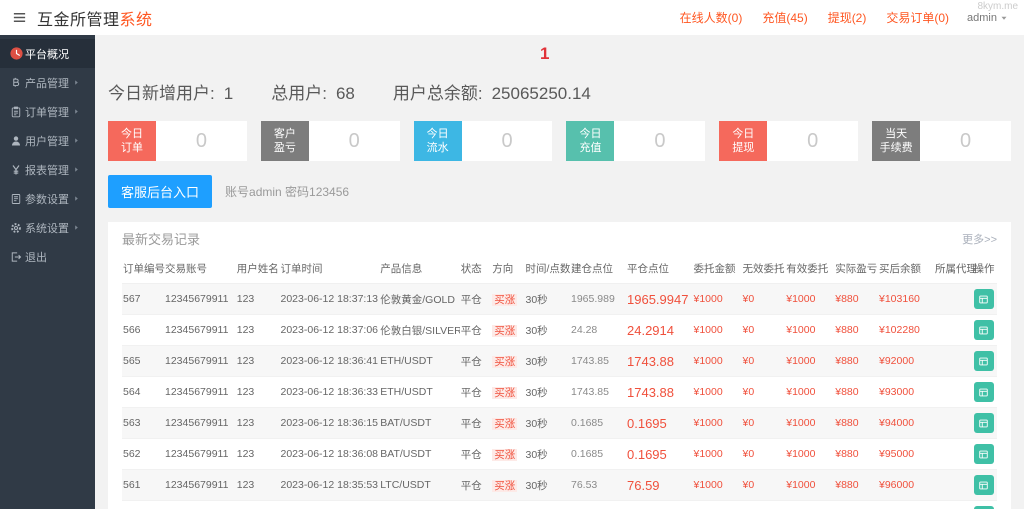 This screenshot has width=1024, height=509. I want to click on column-header: 订单编号, so click(143, 269).